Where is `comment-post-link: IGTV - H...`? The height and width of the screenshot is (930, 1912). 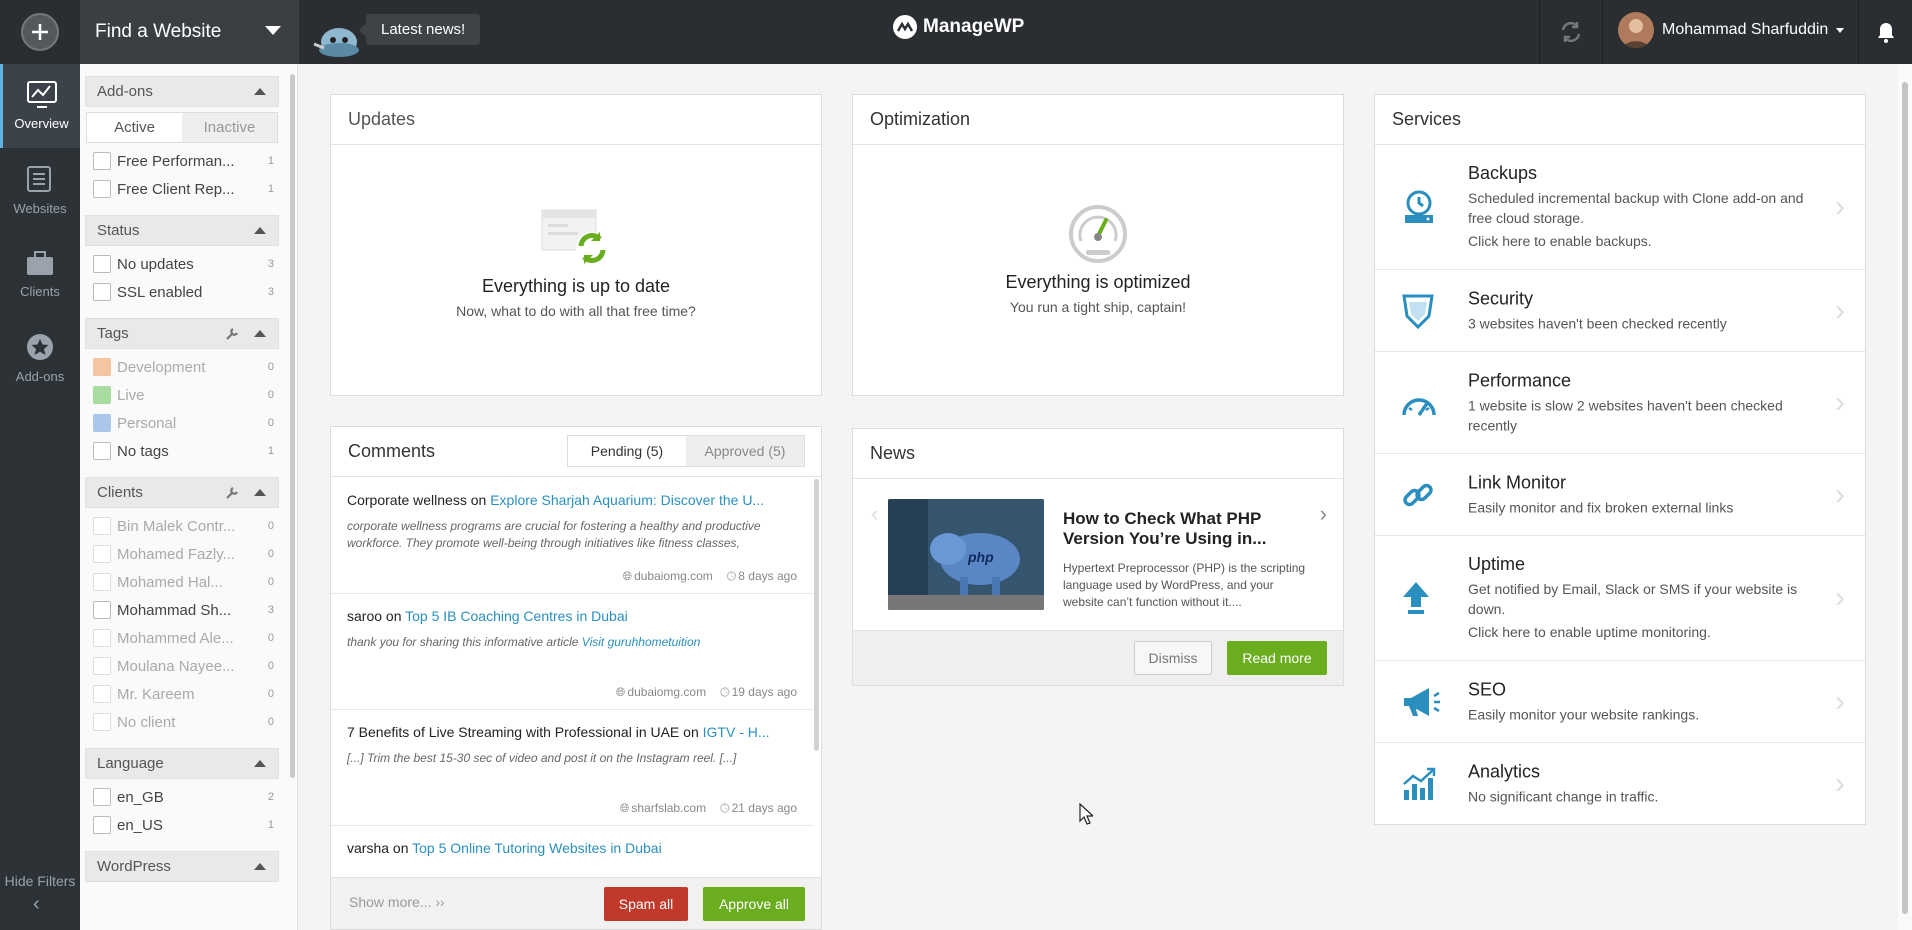
comment-post-link: IGTV - H... is located at coordinates (736, 732).